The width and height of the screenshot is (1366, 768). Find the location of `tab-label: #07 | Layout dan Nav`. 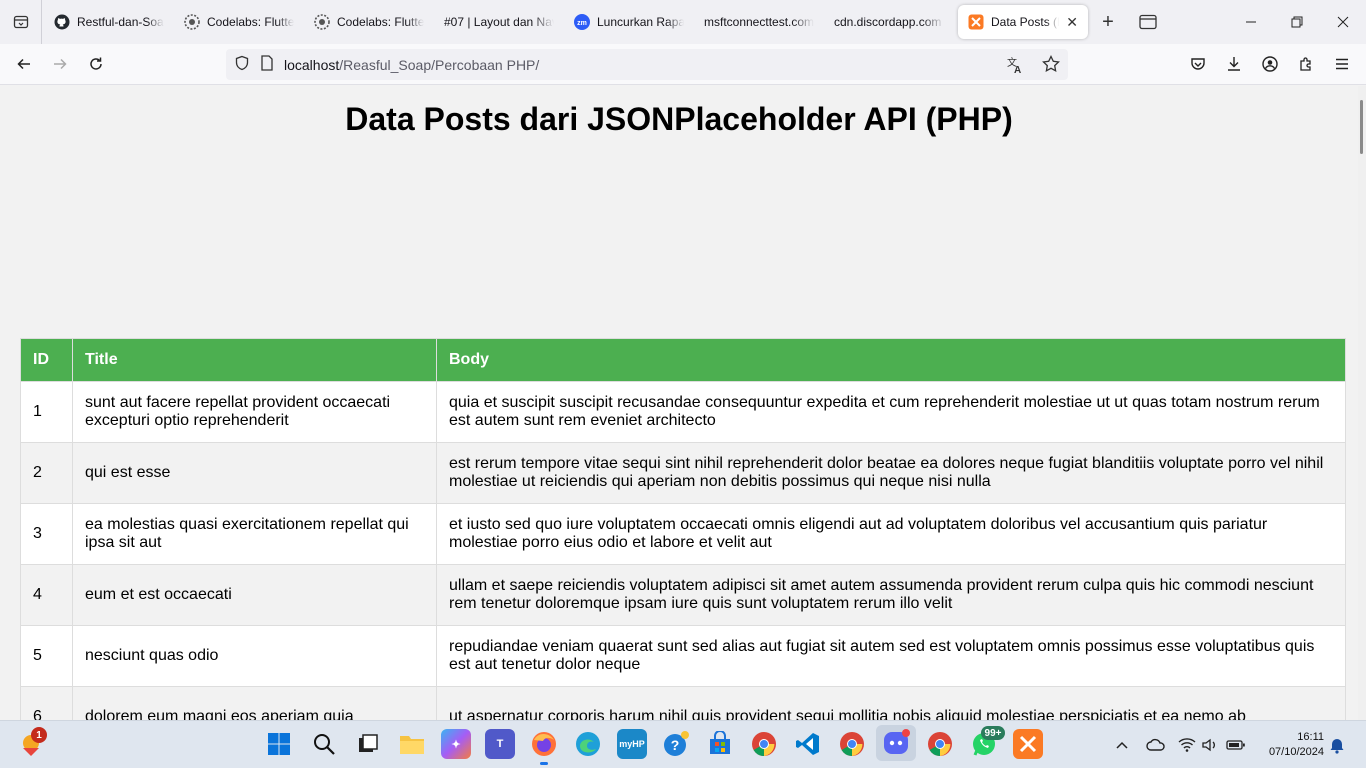

tab-label: #07 | Layout dan Nav is located at coordinates (499, 22).